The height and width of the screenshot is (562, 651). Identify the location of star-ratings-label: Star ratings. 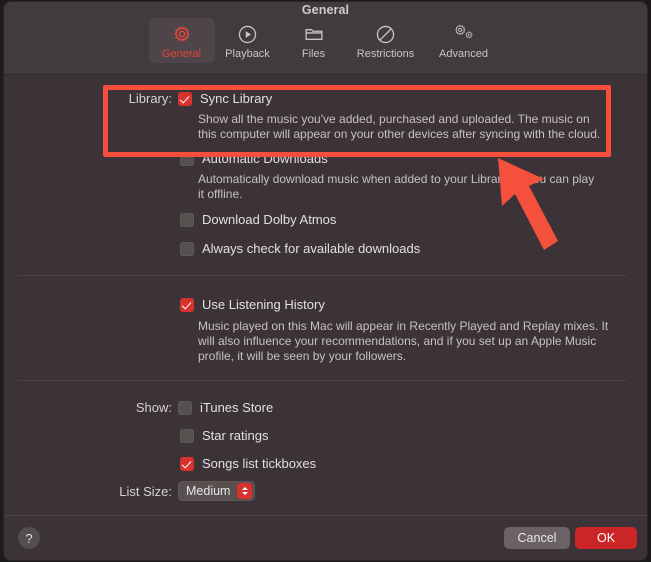
(235, 435).